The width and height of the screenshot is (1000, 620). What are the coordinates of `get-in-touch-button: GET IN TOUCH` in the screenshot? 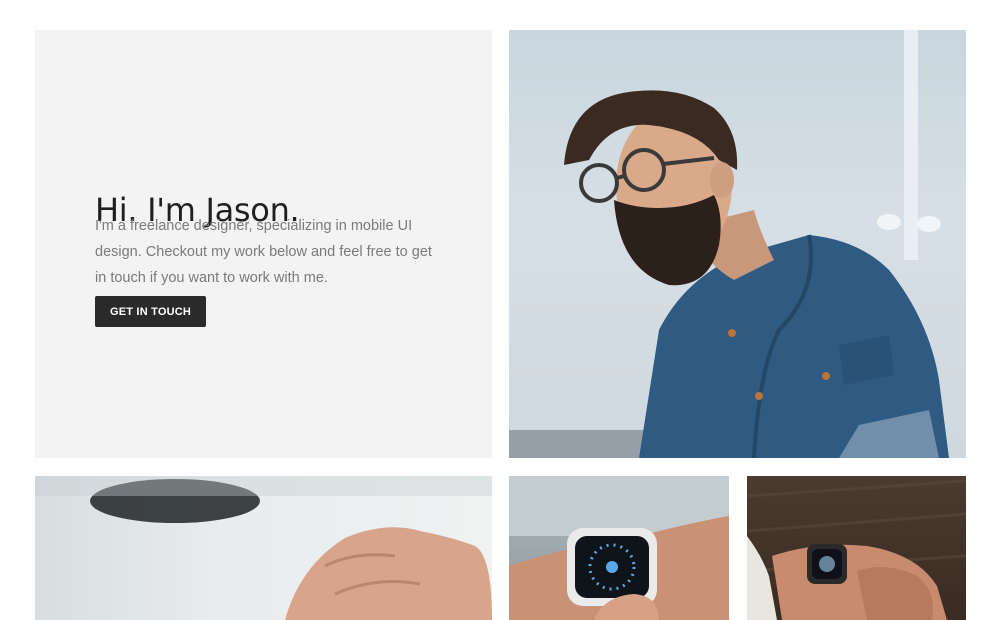 It's located at (150, 311).